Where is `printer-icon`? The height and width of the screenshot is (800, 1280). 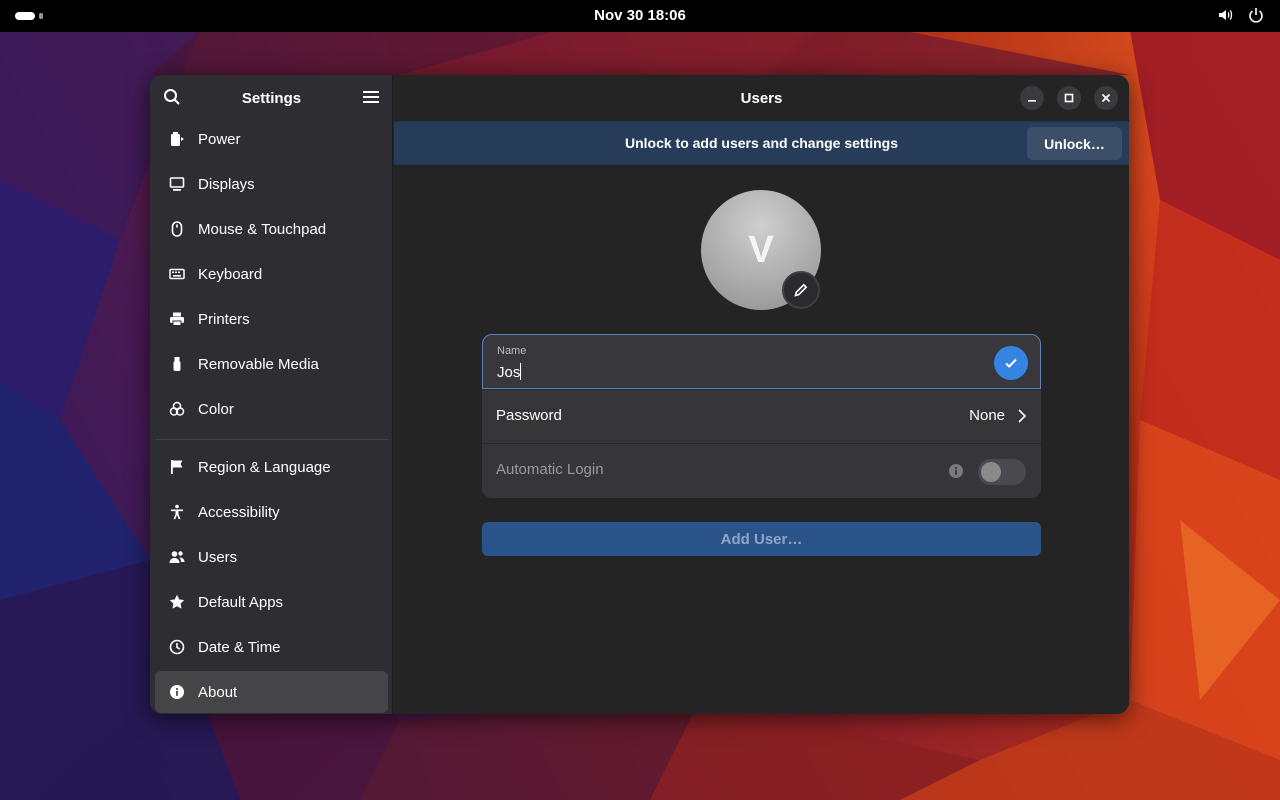 printer-icon is located at coordinates (177, 319).